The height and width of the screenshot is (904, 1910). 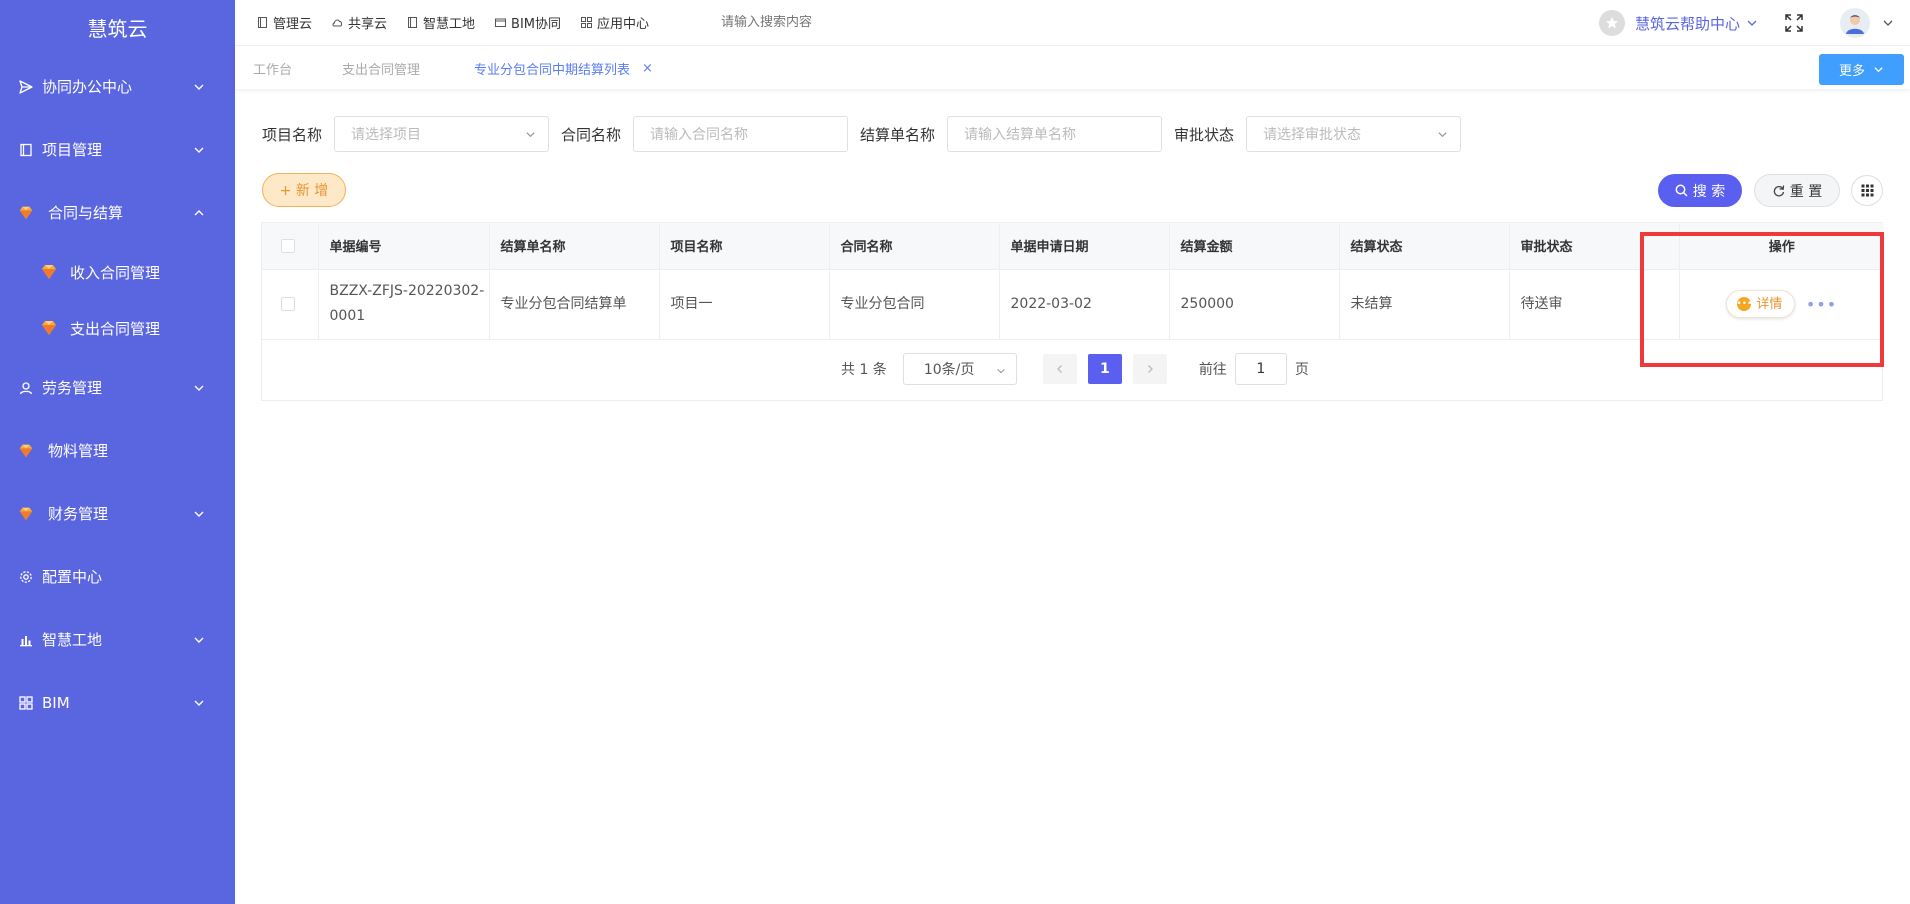 I want to click on help-center-label: 慧筑云帮助中心, so click(x=1687, y=23).